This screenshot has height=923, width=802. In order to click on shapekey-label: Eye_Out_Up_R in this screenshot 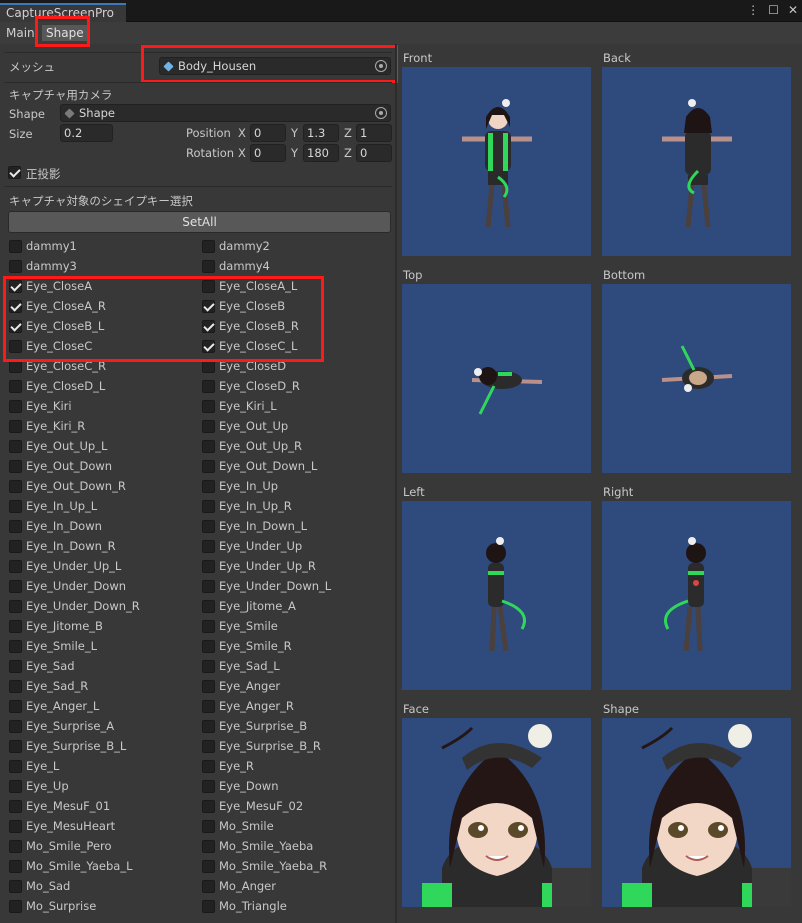, I will do `click(260, 446)`.